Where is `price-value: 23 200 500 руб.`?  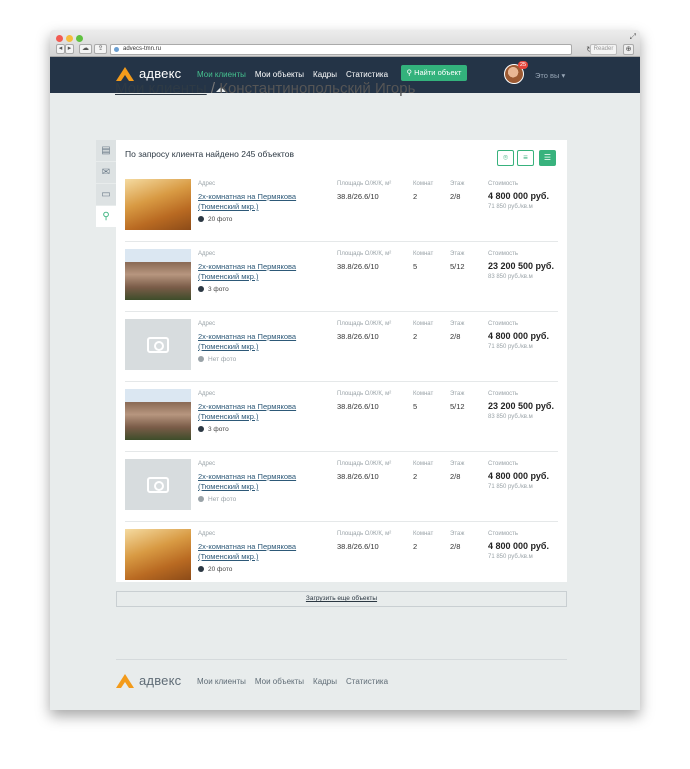
price-value: 23 200 500 руб. is located at coordinates (521, 266).